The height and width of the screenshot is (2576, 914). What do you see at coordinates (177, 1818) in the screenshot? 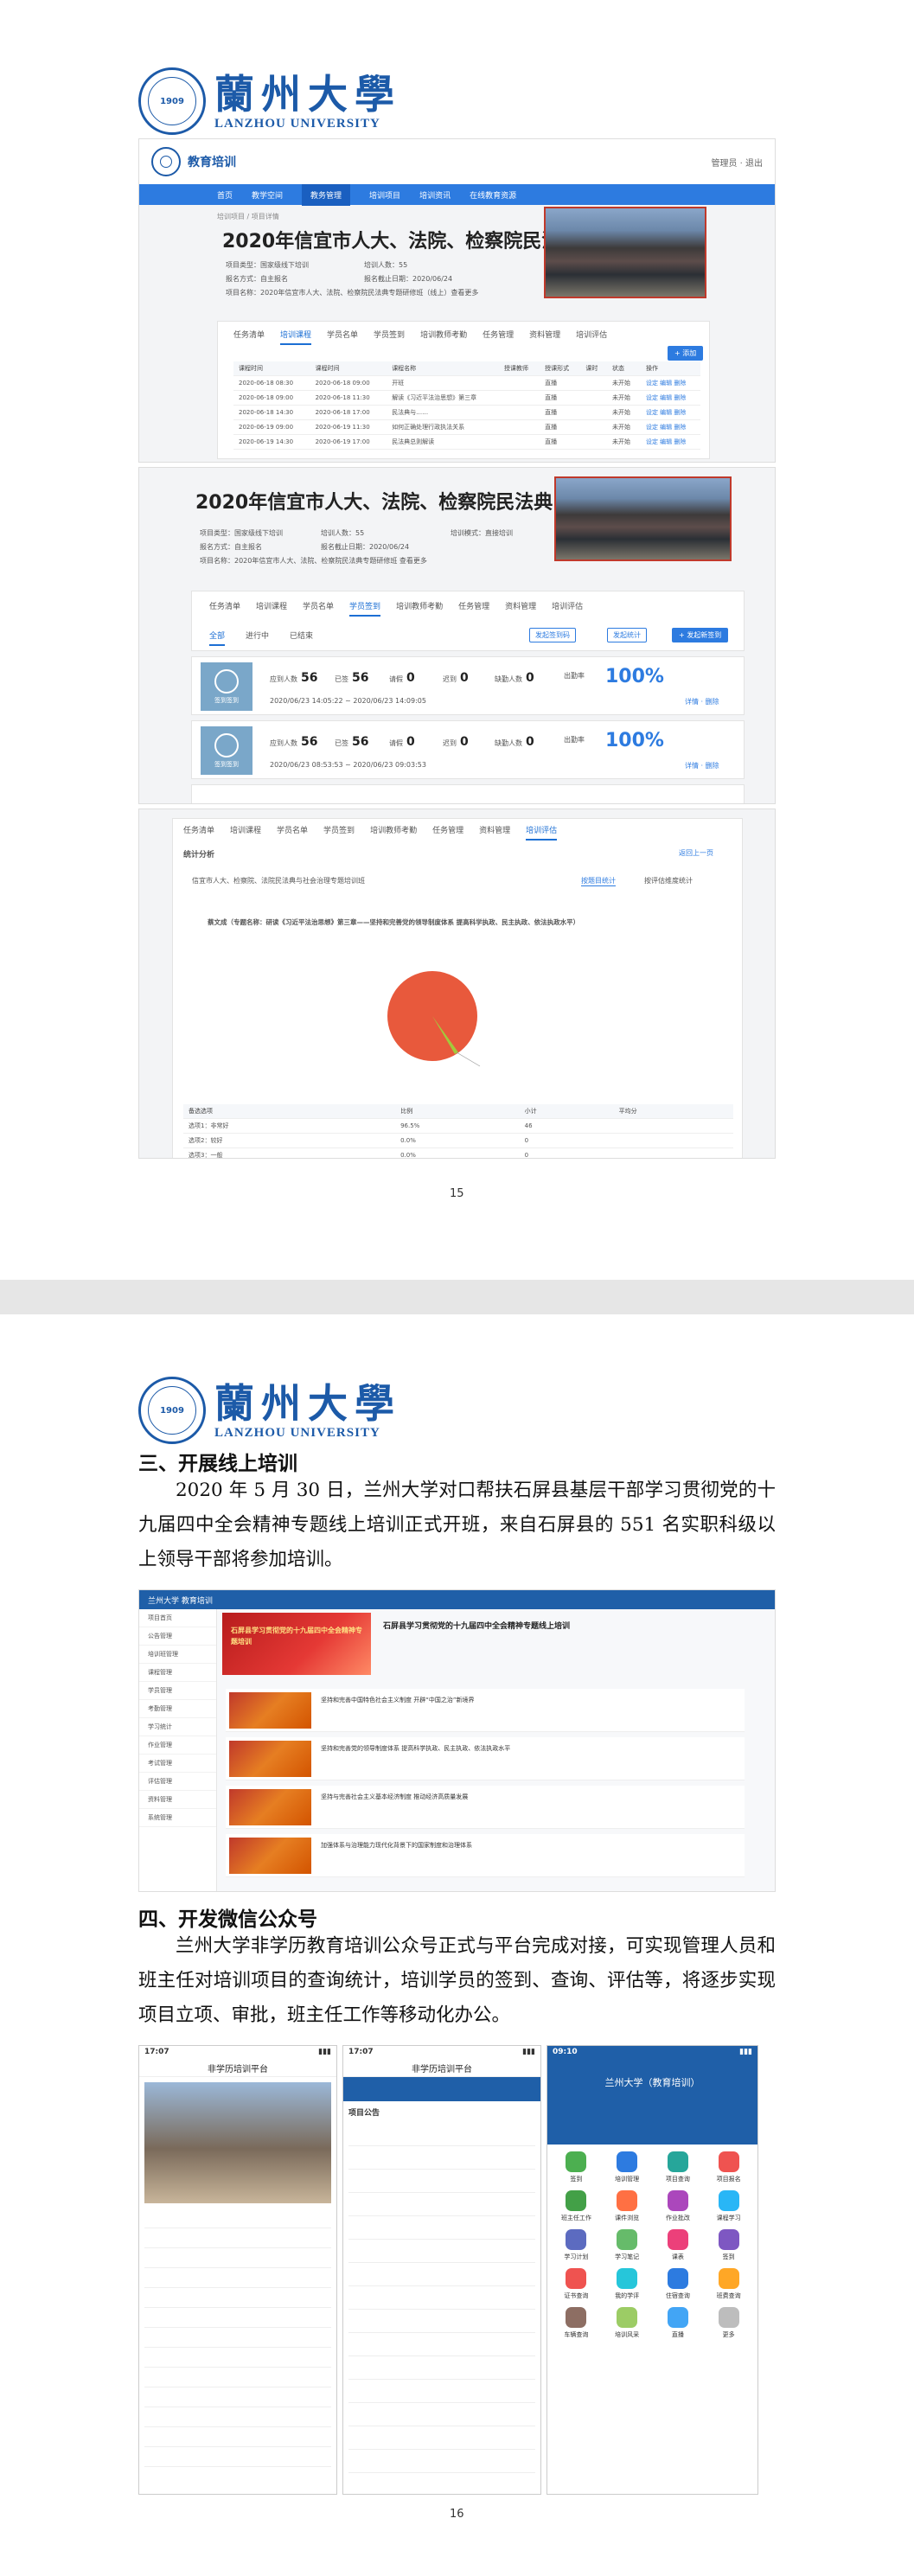
I see `sidebar-item: 系统管理` at bounding box center [177, 1818].